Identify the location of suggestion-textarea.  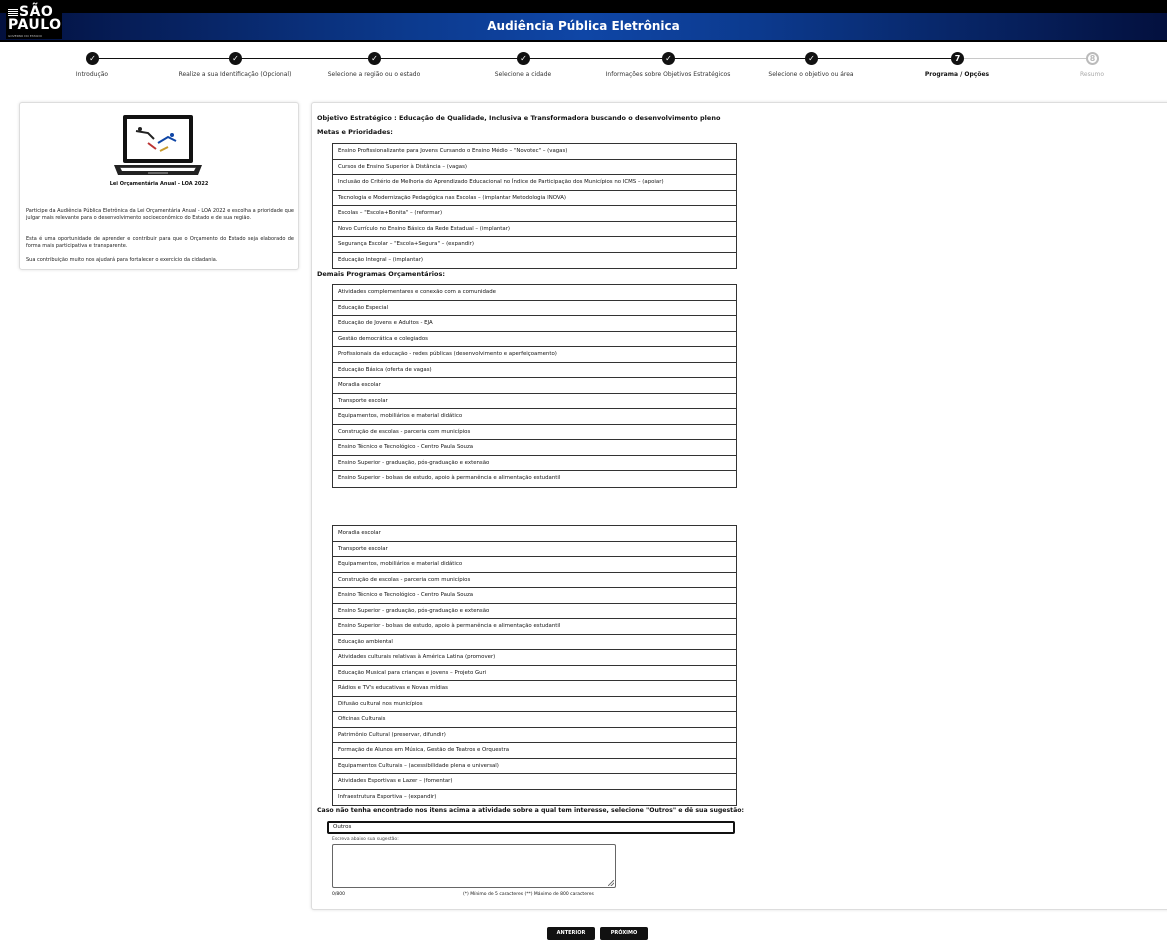
(474, 866).